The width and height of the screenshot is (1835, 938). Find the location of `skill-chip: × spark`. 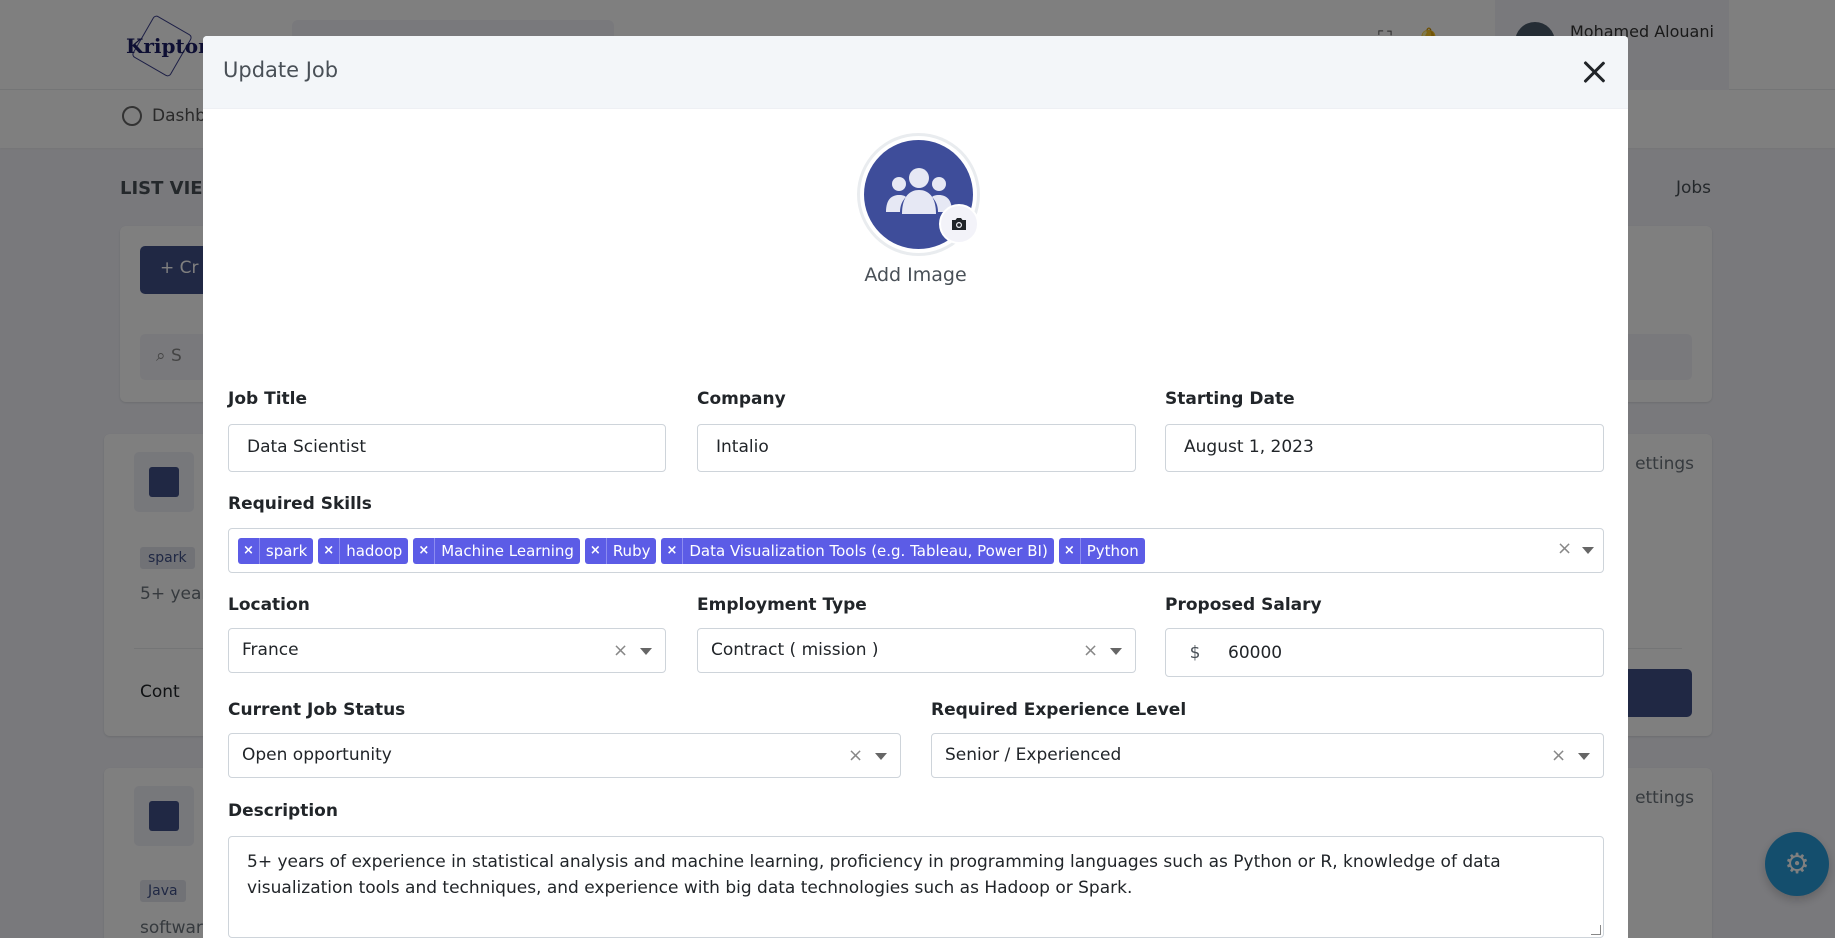

skill-chip: × spark is located at coordinates (276, 550).